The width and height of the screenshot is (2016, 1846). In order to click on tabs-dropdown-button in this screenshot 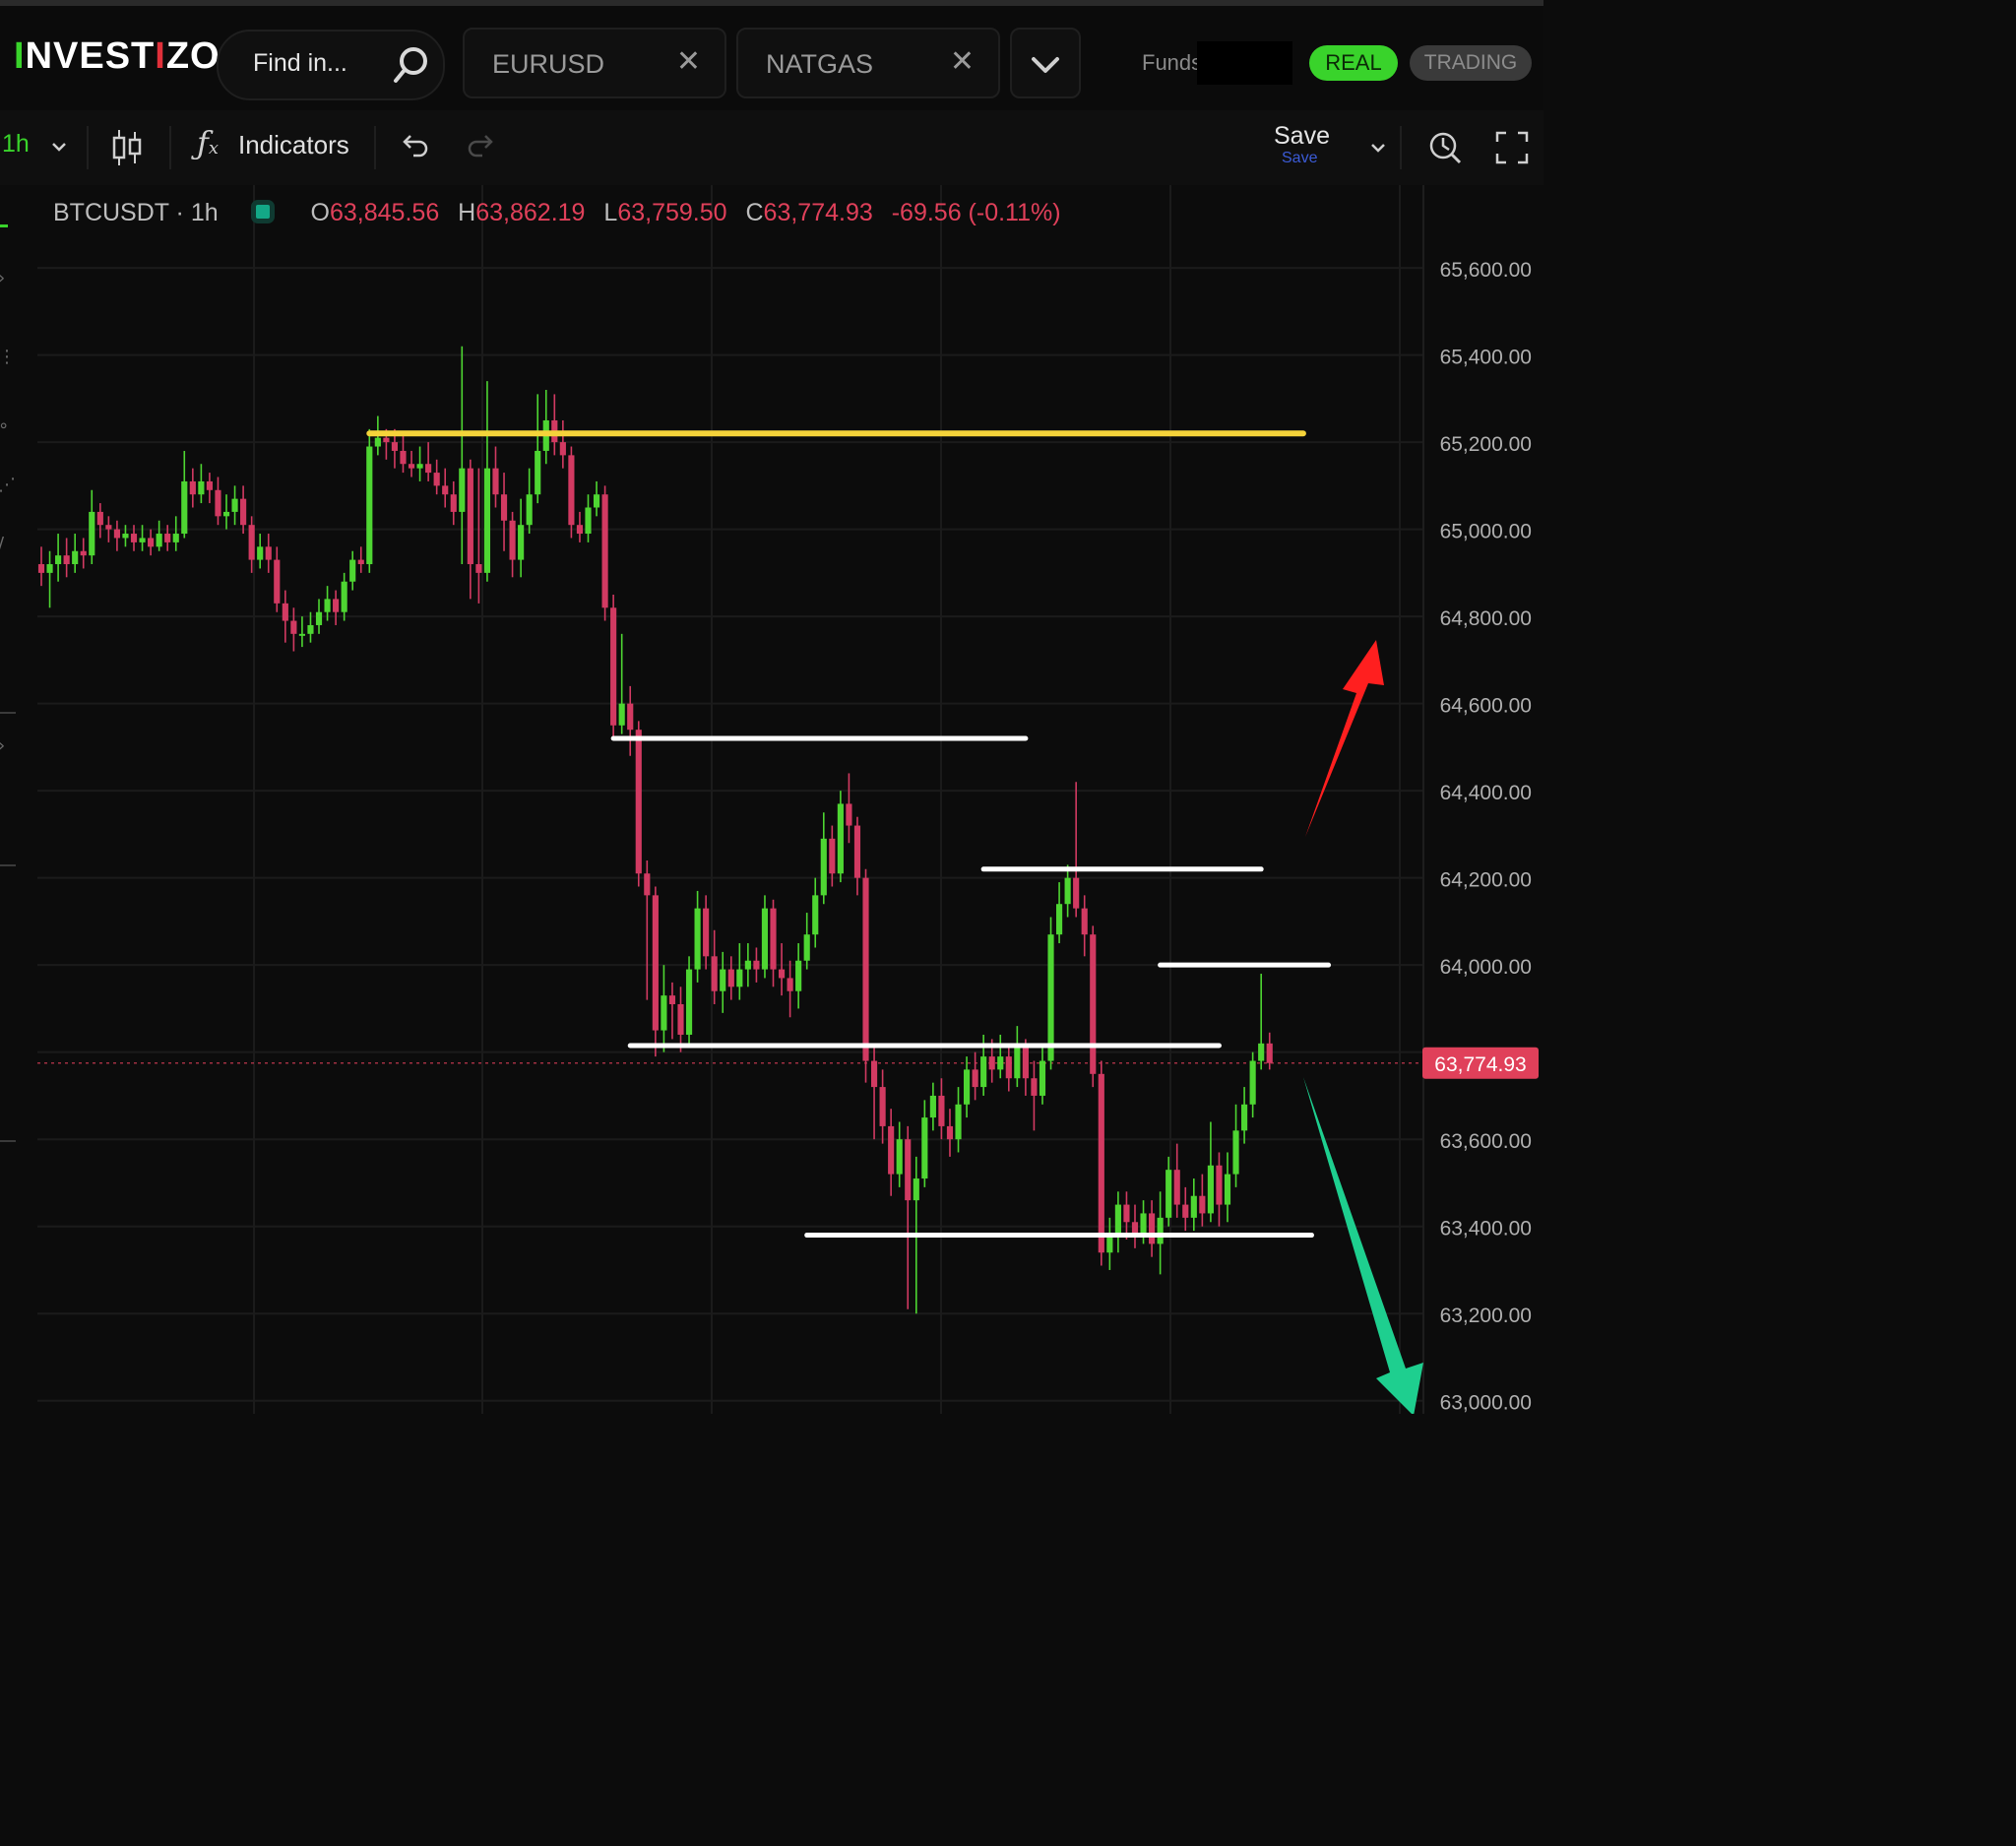, I will do `click(1045, 63)`.